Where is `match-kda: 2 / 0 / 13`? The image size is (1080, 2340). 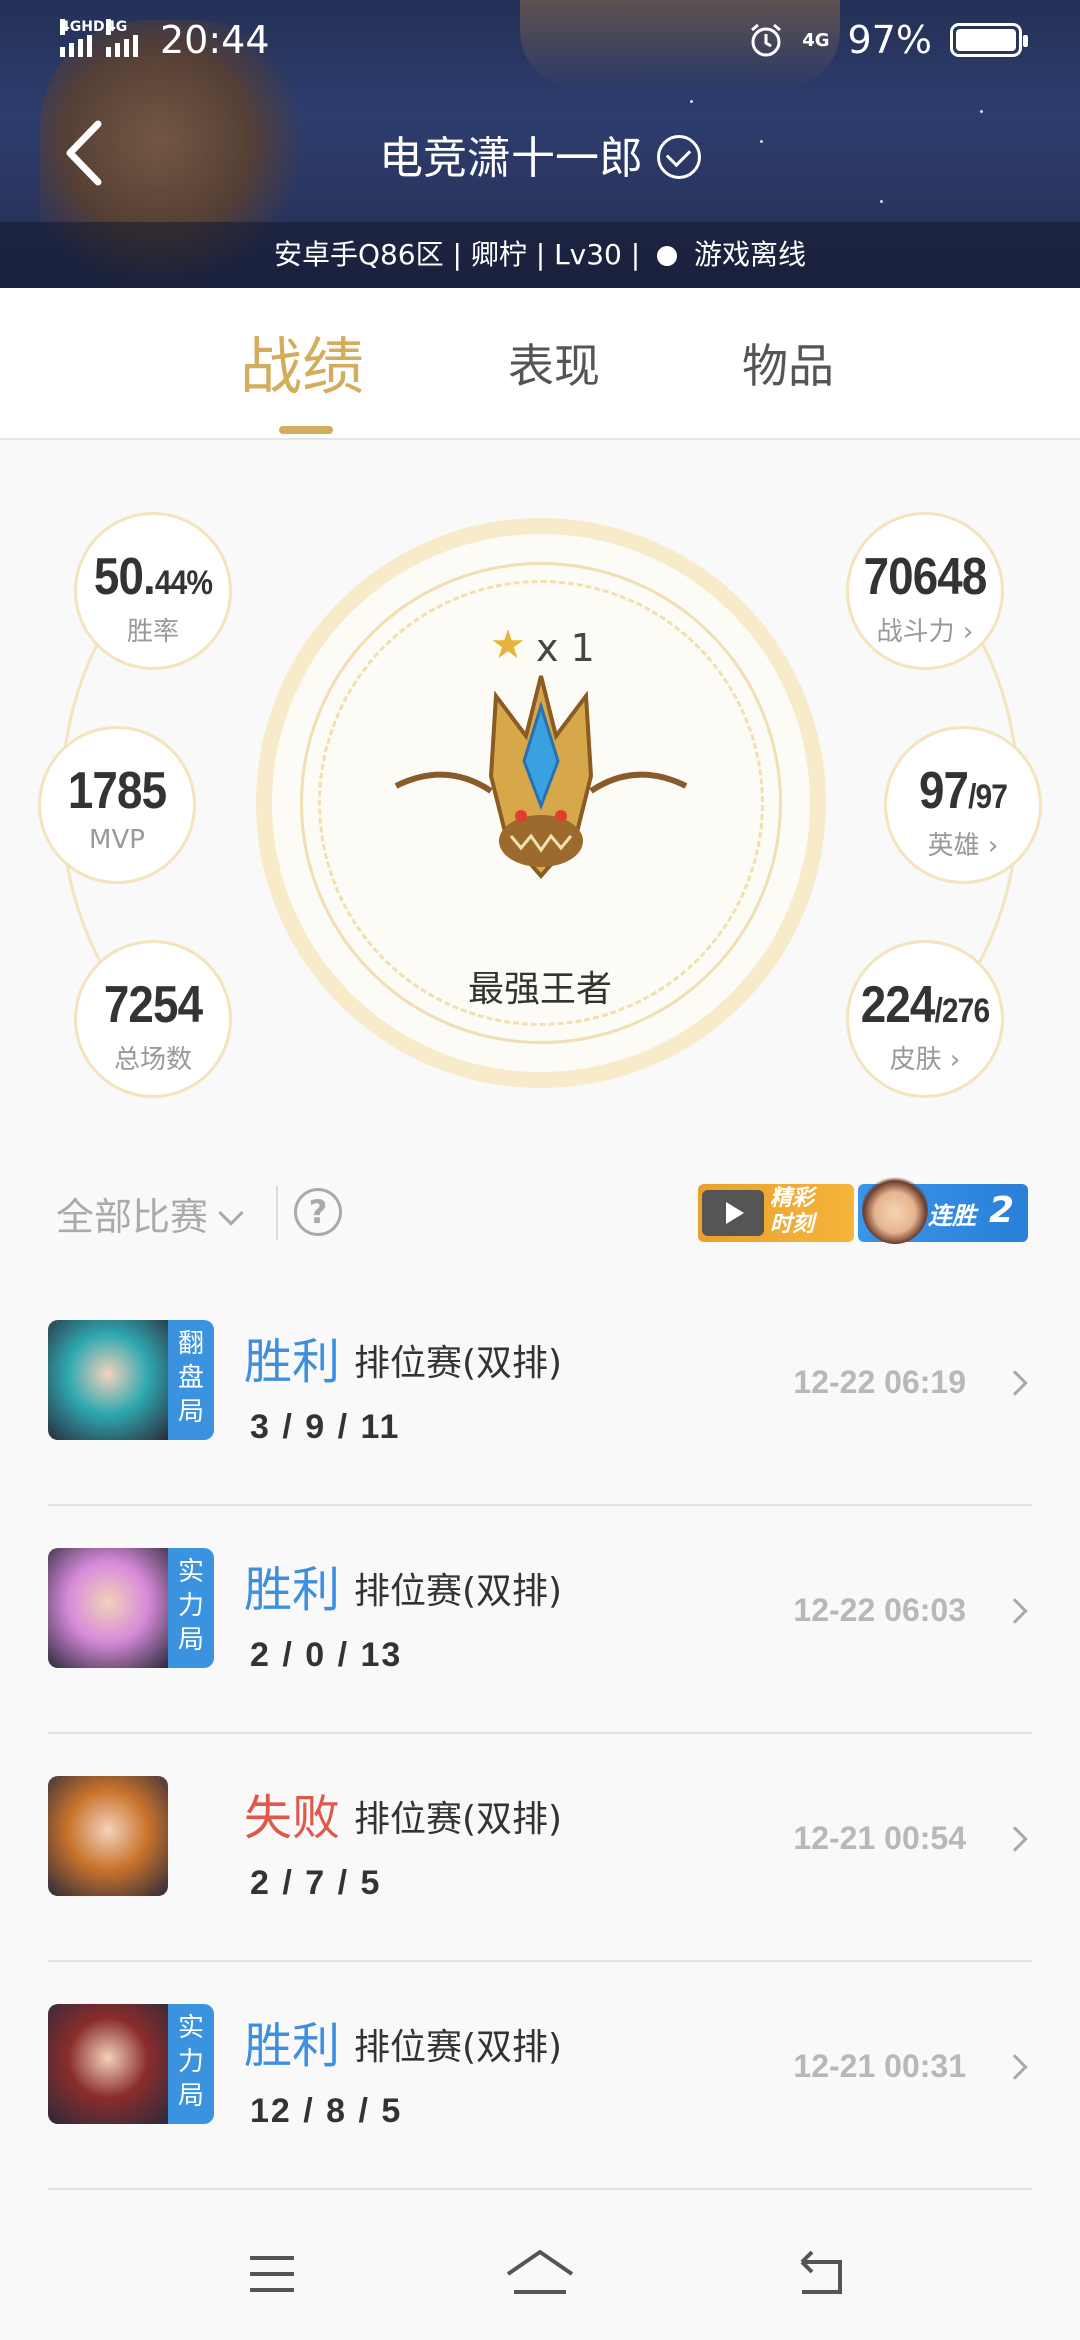
match-kda: 2 / 0 / 13 is located at coordinates (326, 1655).